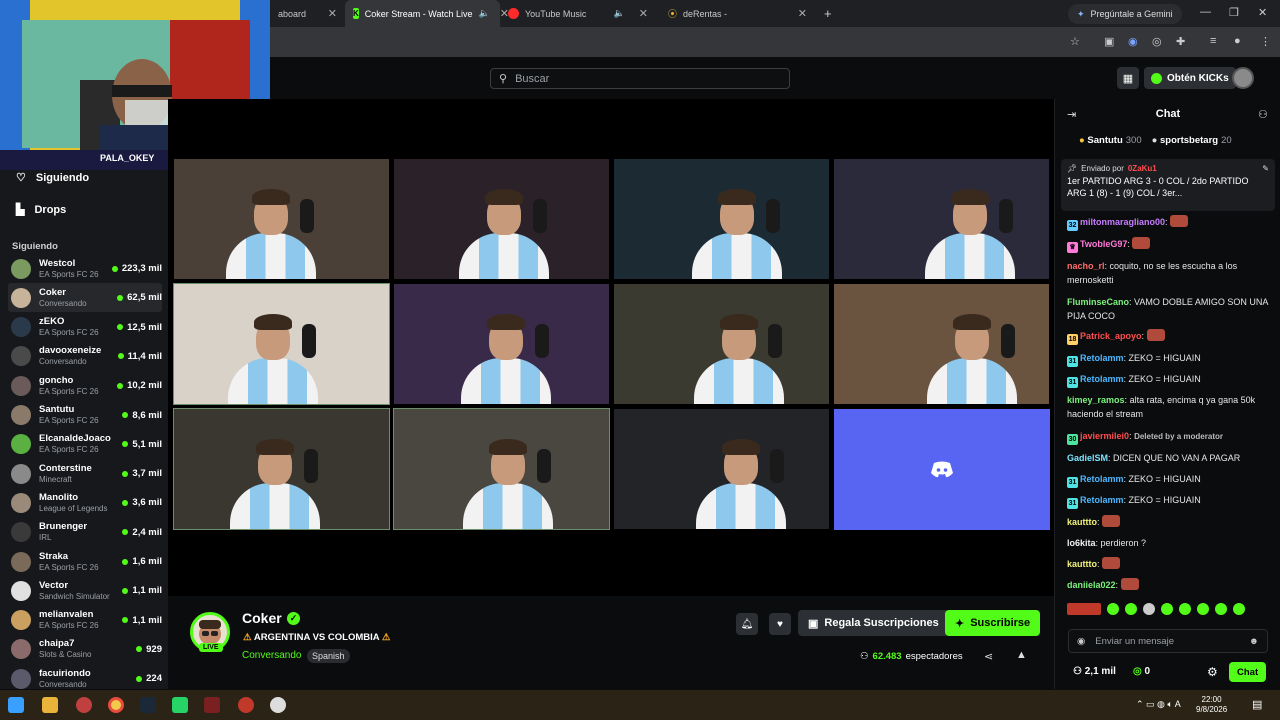  What do you see at coordinates (50, 705) in the screenshot?
I see `file-explorer-icon` at bounding box center [50, 705].